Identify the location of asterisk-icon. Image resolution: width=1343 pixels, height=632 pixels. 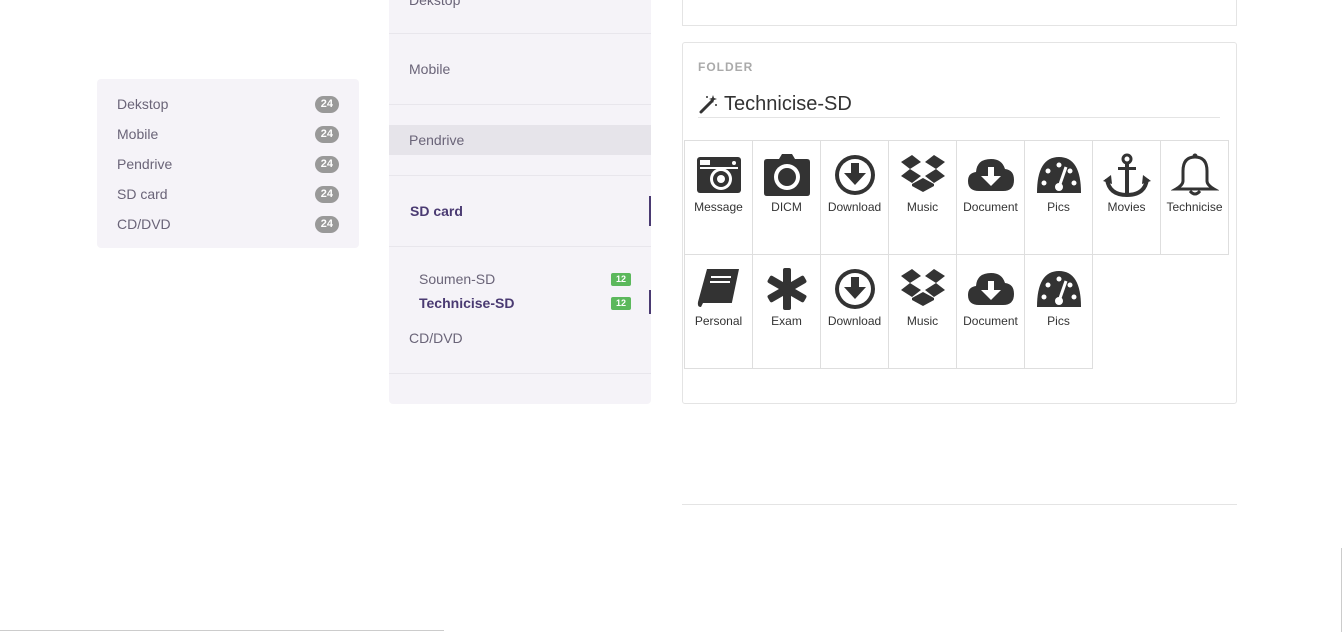
(786, 289).